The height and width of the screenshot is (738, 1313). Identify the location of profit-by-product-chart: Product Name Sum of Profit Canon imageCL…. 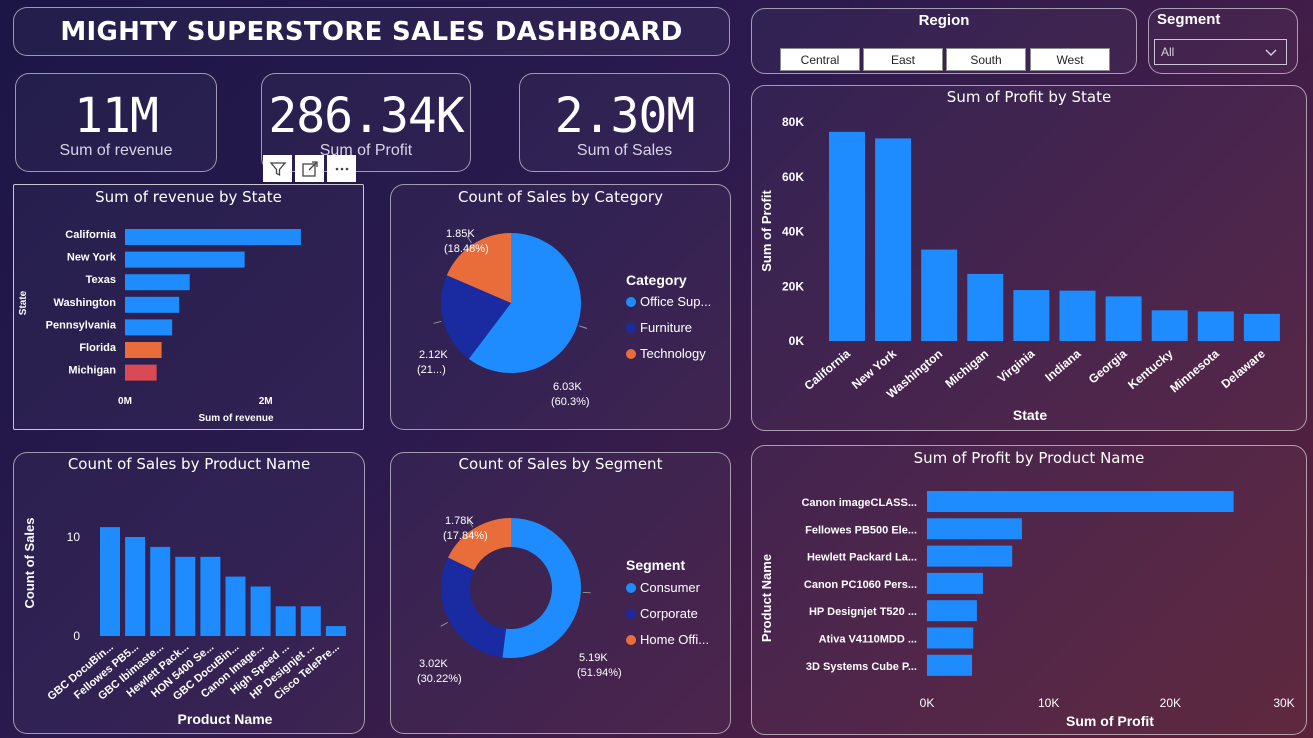
(1027, 610).